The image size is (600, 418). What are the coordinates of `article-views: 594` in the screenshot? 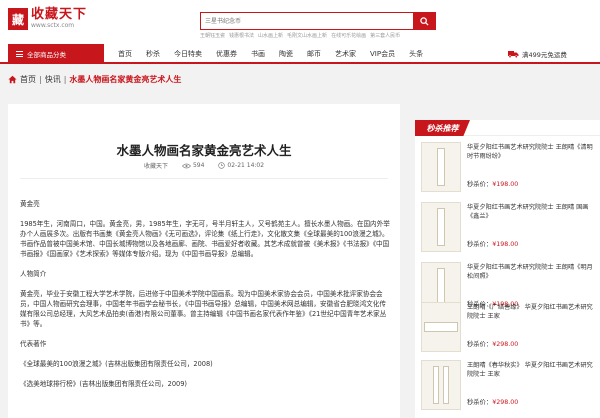 It's located at (198, 165).